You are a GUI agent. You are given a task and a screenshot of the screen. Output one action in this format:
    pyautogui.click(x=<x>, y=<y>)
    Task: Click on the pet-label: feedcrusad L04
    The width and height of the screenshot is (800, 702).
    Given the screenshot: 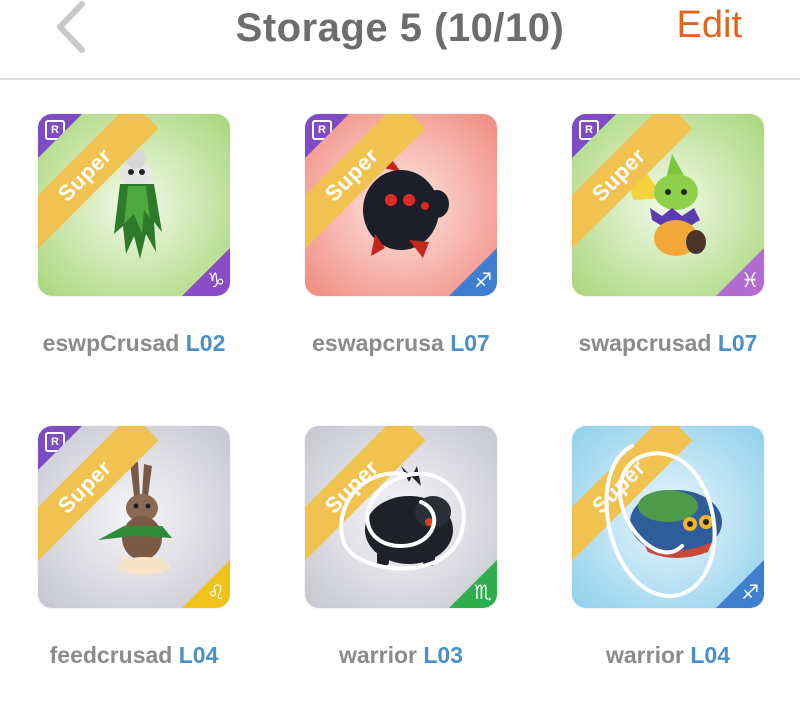 What is the action you would take?
    pyautogui.click(x=134, y=655)
    